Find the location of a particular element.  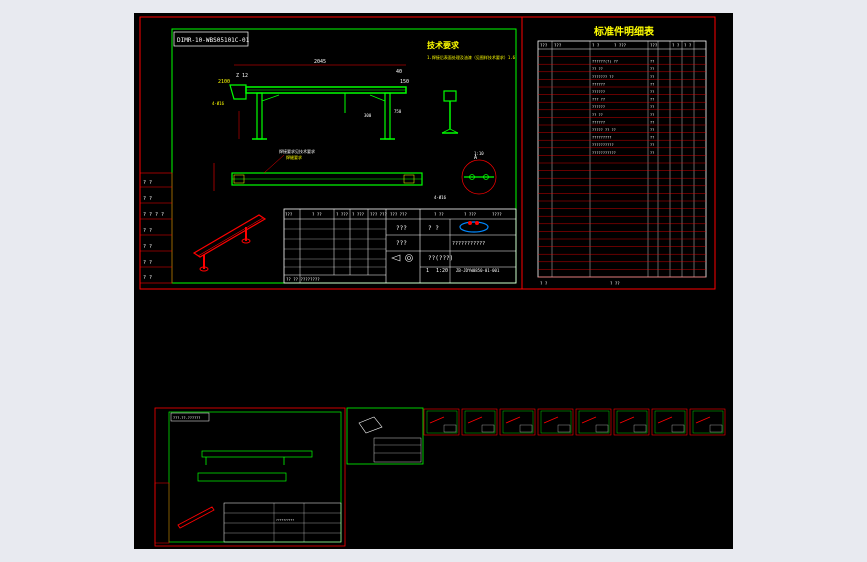

lower-sheet-main: ???-??-?????? ?????????? is located at coordinates (250, 477).